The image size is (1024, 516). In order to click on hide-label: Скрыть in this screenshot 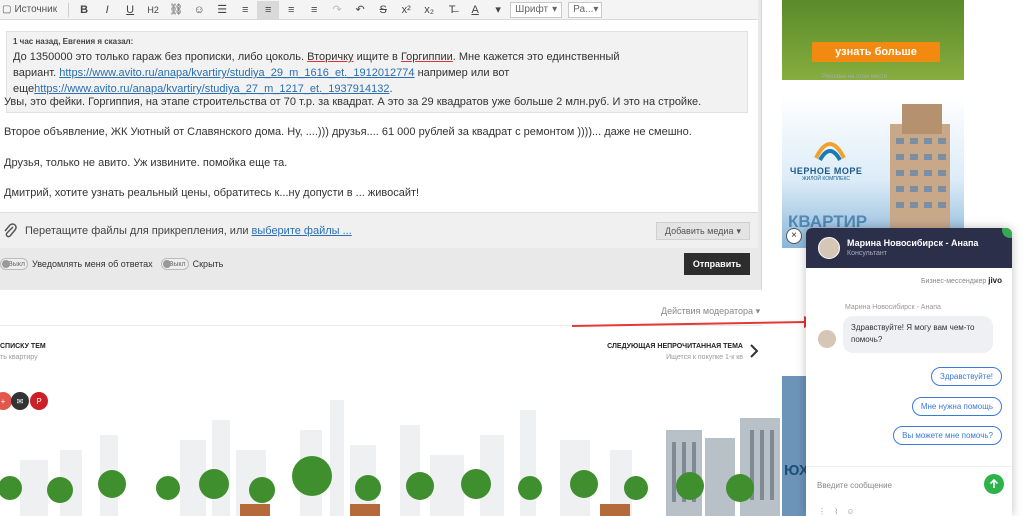, I will do `click(208, 264)`.